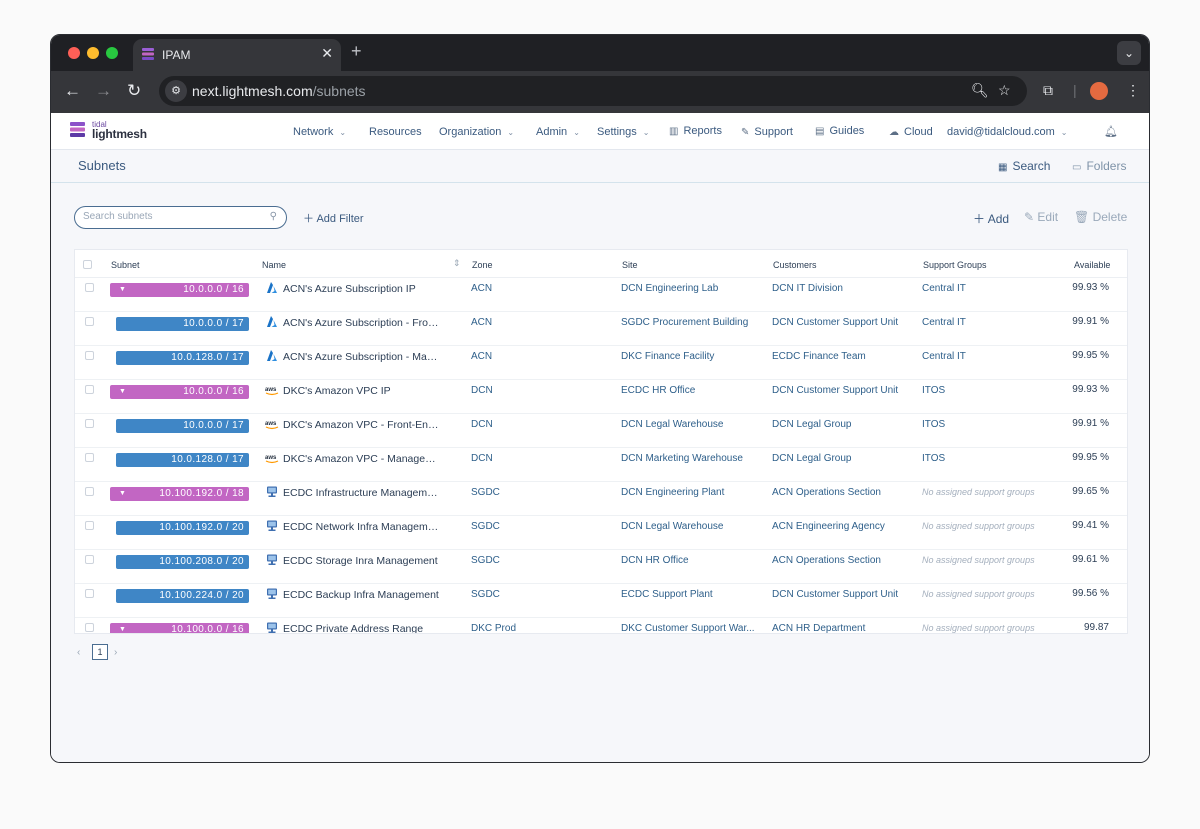 Image resolution: width=1200 pixels, height=829 pixels. Describe the element at coordinates (87, 264) in the screenshot. I see `select-all-checkbox` at that location.